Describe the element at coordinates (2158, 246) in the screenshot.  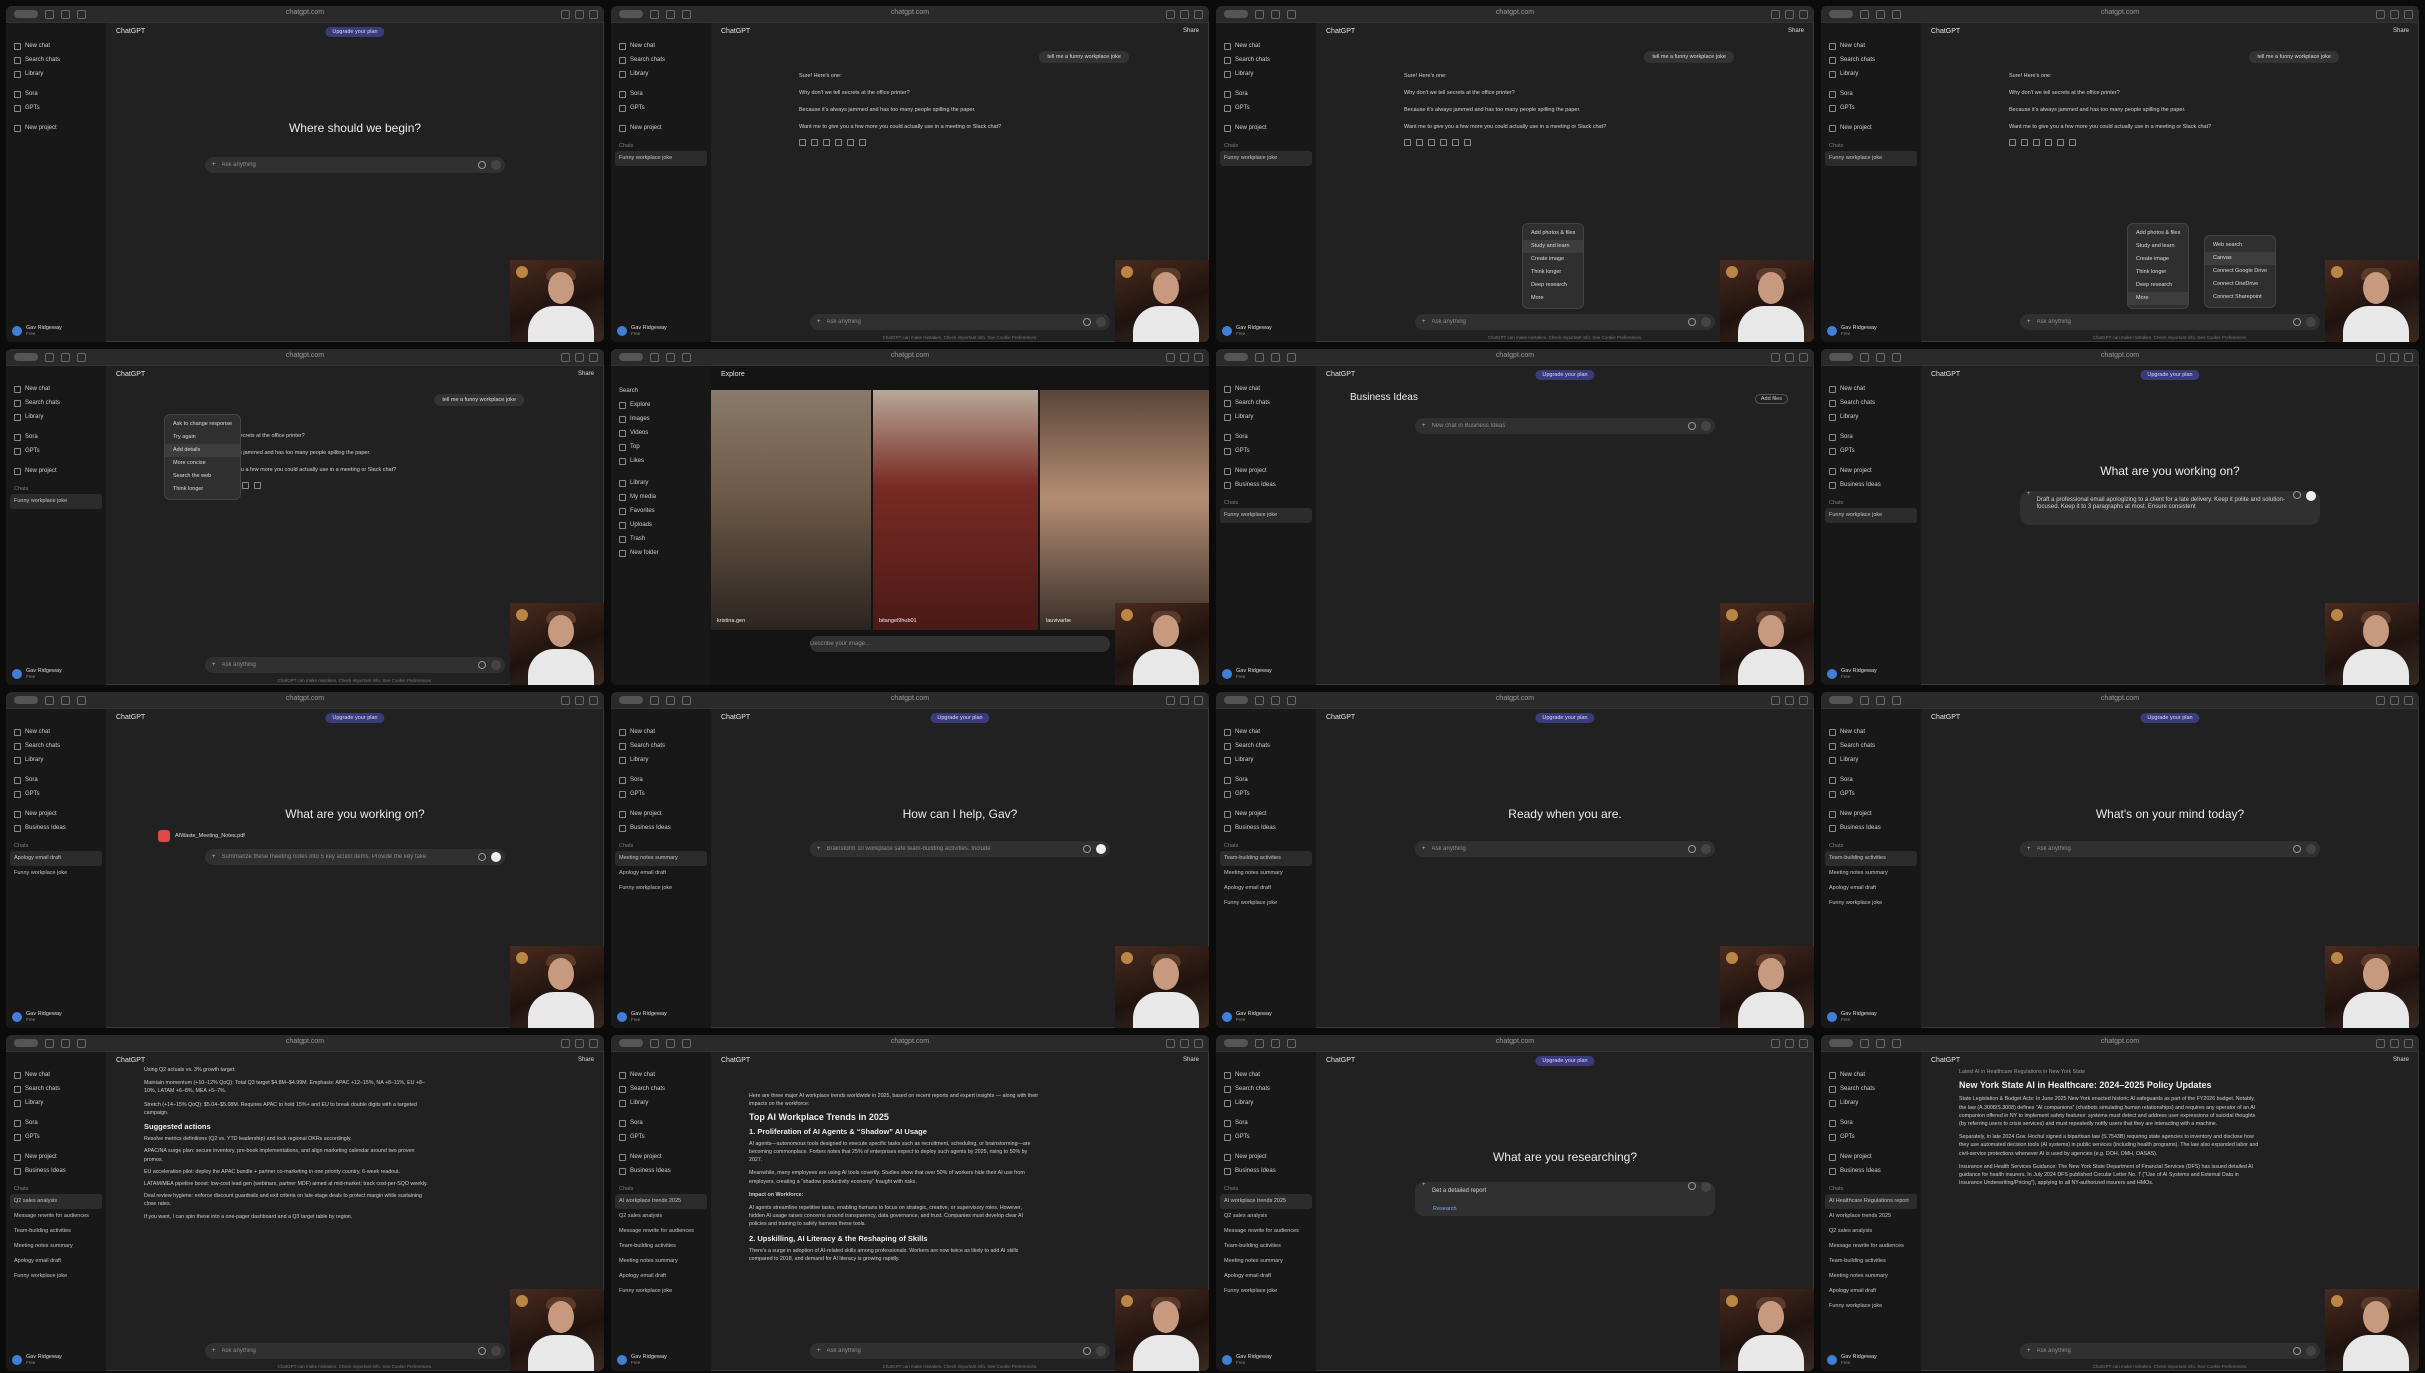
I see `menu-item: Study and learn` at that location.